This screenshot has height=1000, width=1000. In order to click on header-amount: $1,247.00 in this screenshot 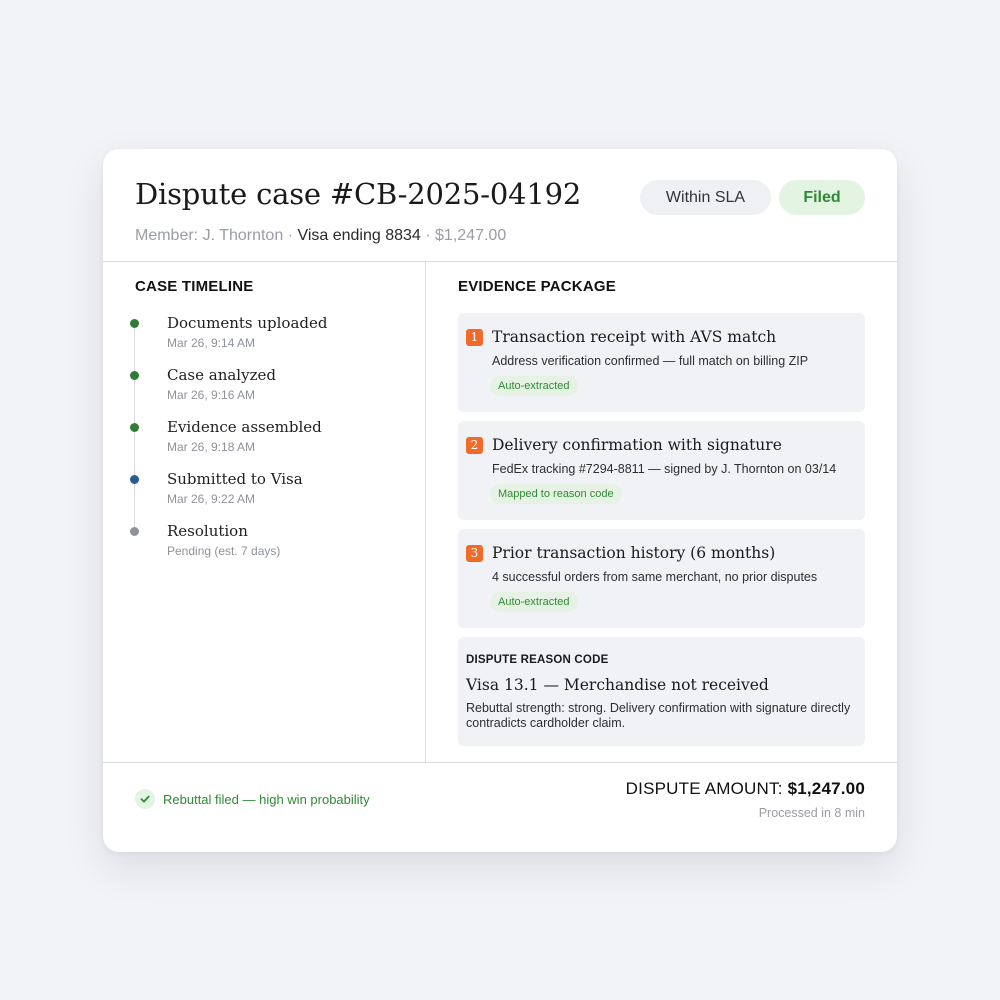, I will do `click(471, 235)`.